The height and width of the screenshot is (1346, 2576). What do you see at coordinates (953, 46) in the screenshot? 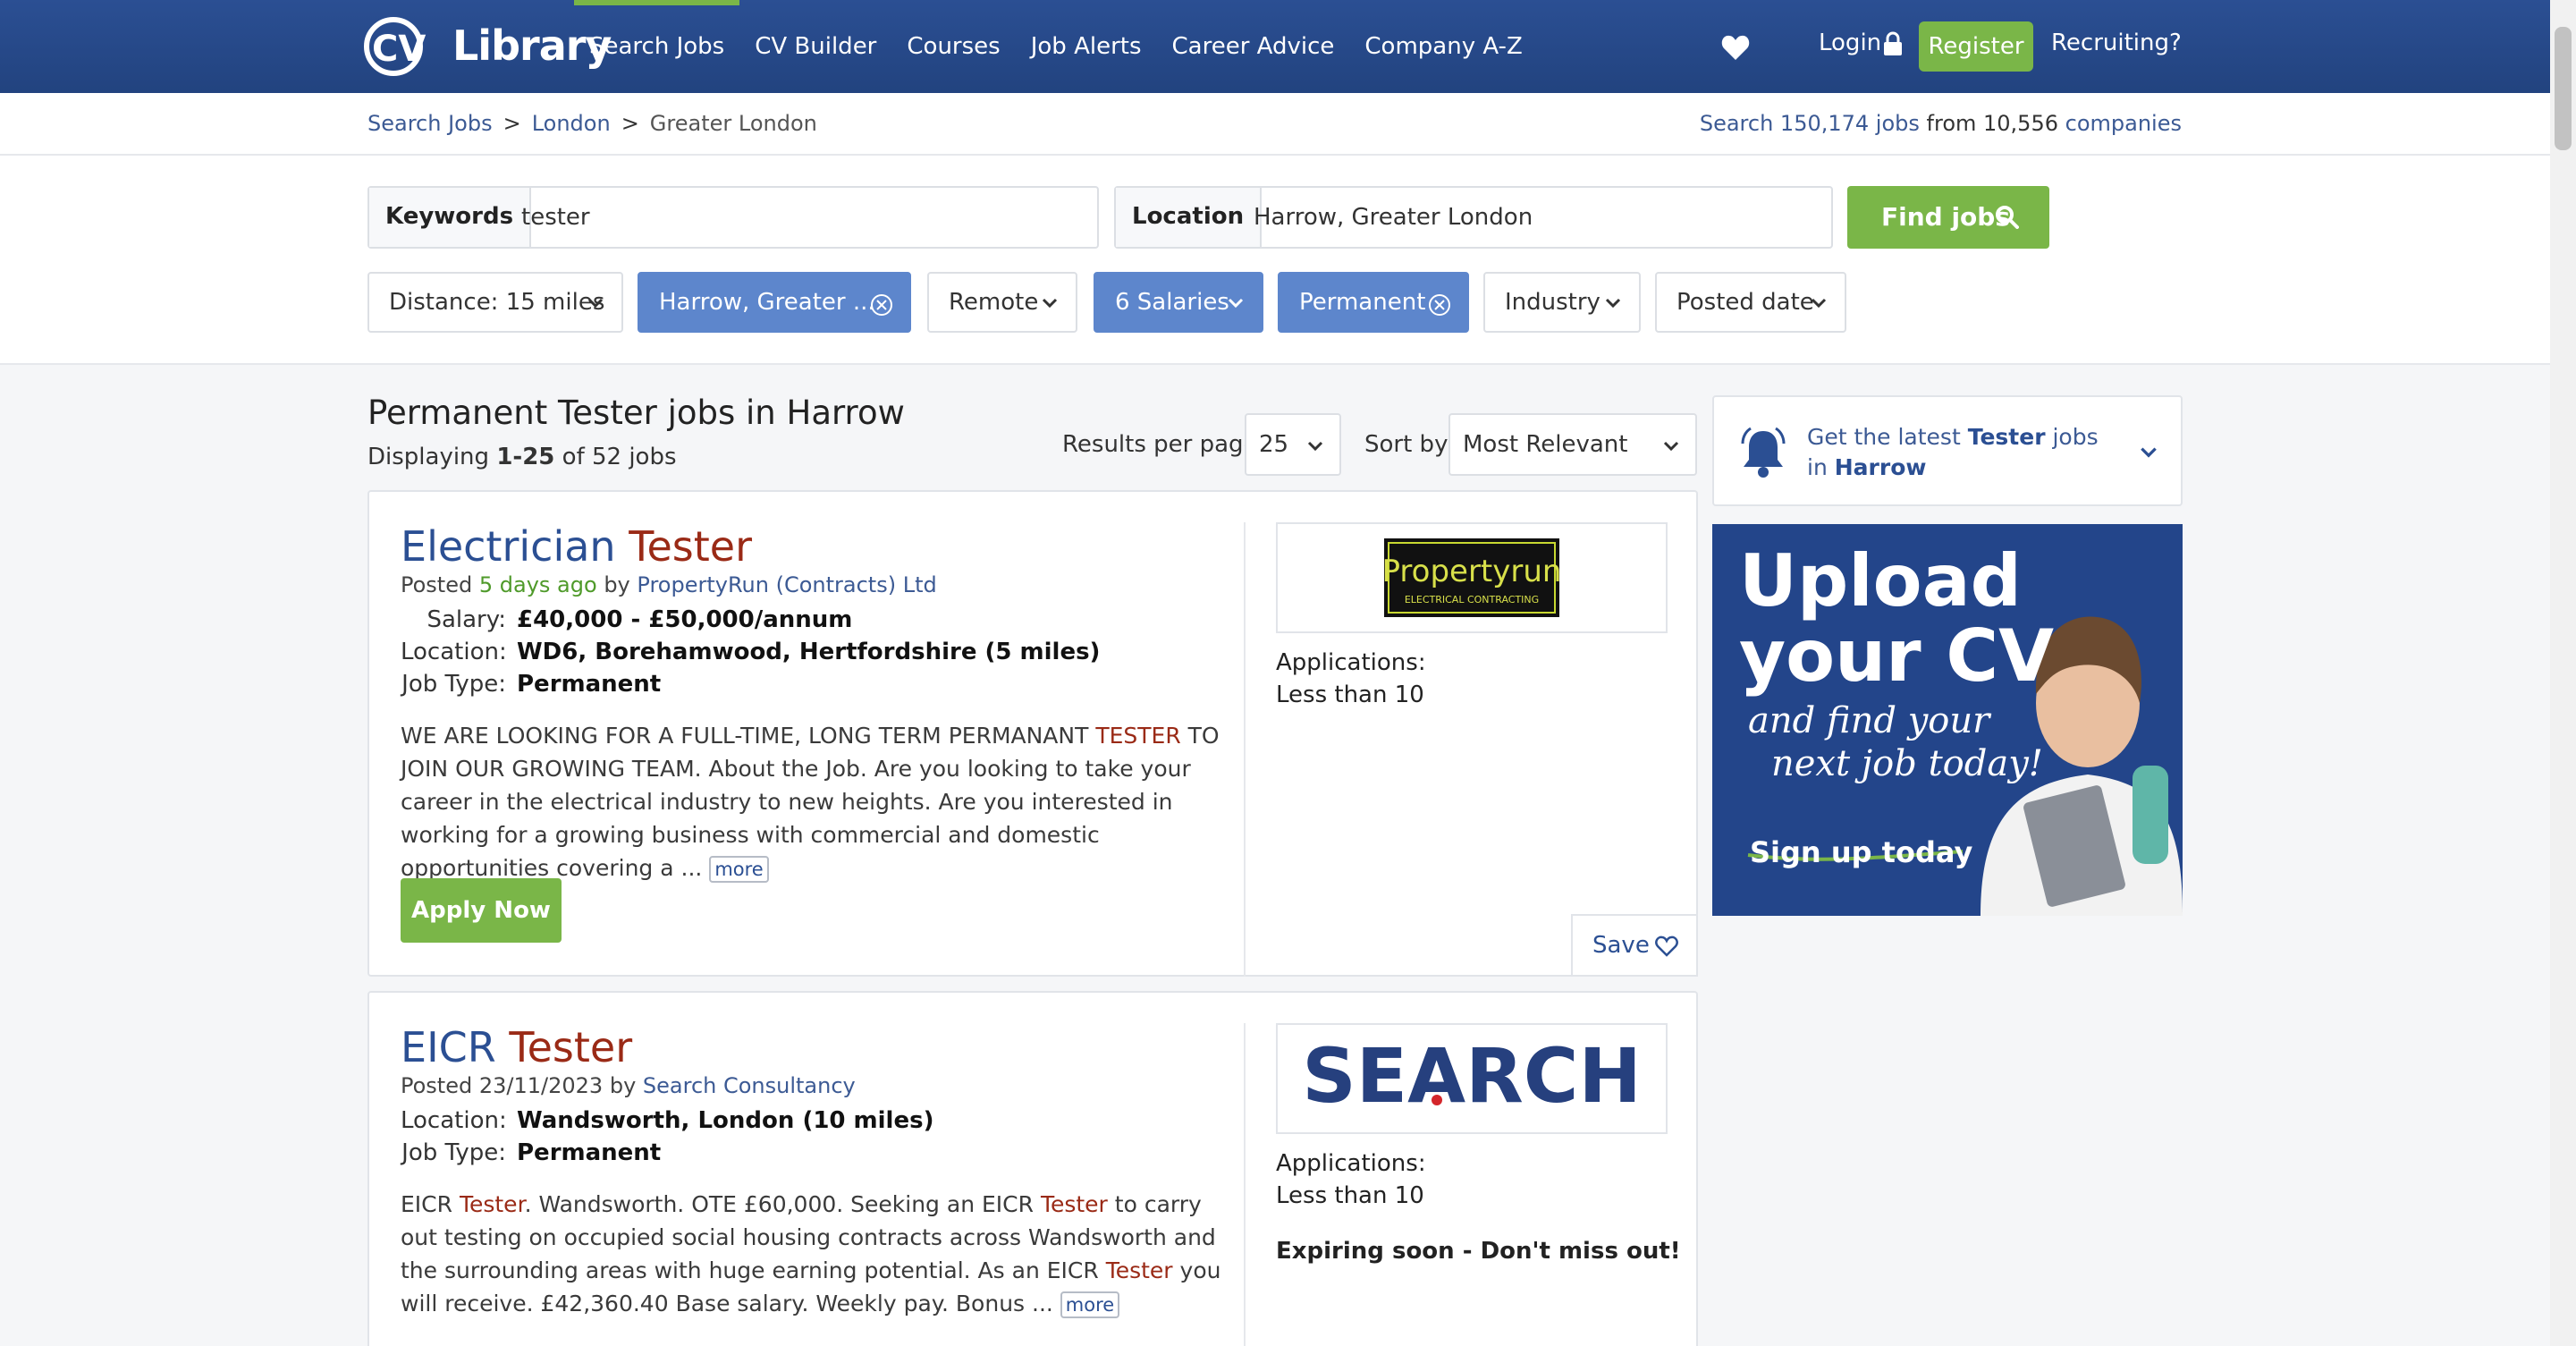
I see `nav-courses: Courses` at bounding box center [953, 46].